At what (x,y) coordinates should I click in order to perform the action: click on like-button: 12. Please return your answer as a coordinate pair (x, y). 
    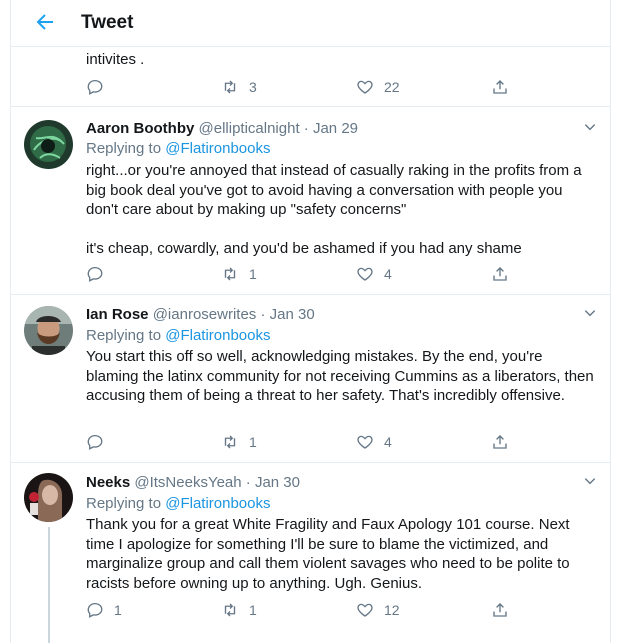
    Looking at the image, I should click on (378, 610).